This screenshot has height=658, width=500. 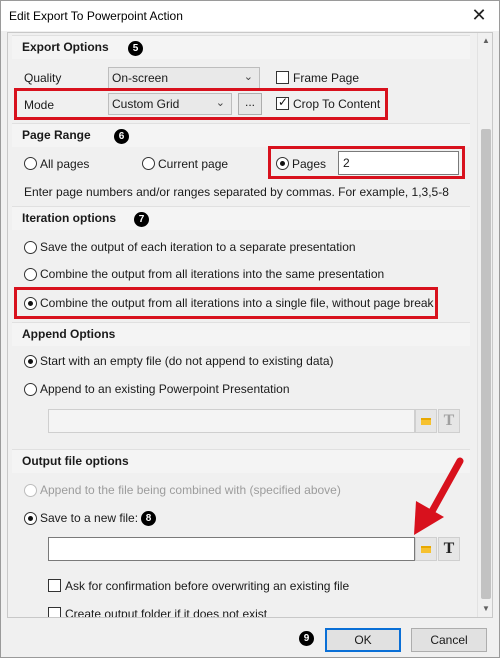 What do you see at coordinates (43, 78) in the screenshot?
I see `quality-label: Quality` at bounding box center [43, 78].